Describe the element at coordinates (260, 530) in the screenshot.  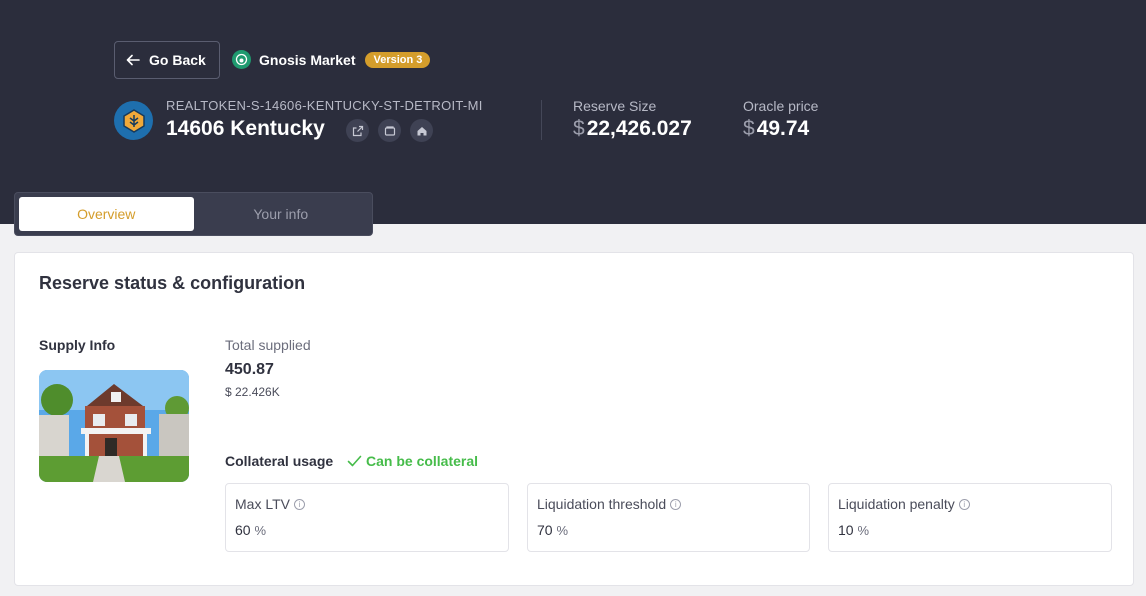
I see `max-ltv-unit: %` at that location.